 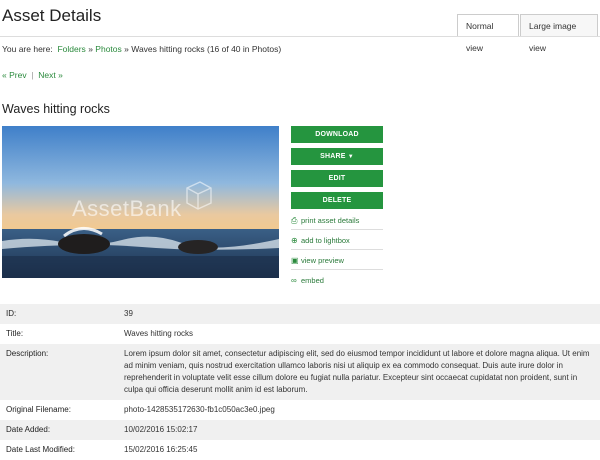 I want to click on detail-label: Description:, so click(x=27, y=353).